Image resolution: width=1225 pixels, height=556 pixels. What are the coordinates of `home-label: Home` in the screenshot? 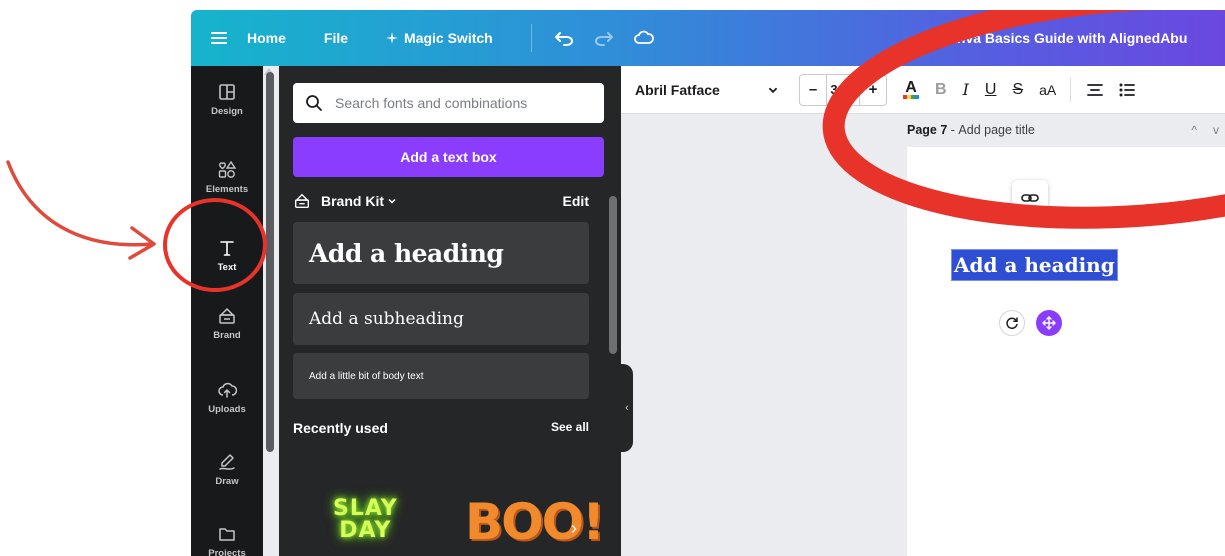 It's located at (266, 38).